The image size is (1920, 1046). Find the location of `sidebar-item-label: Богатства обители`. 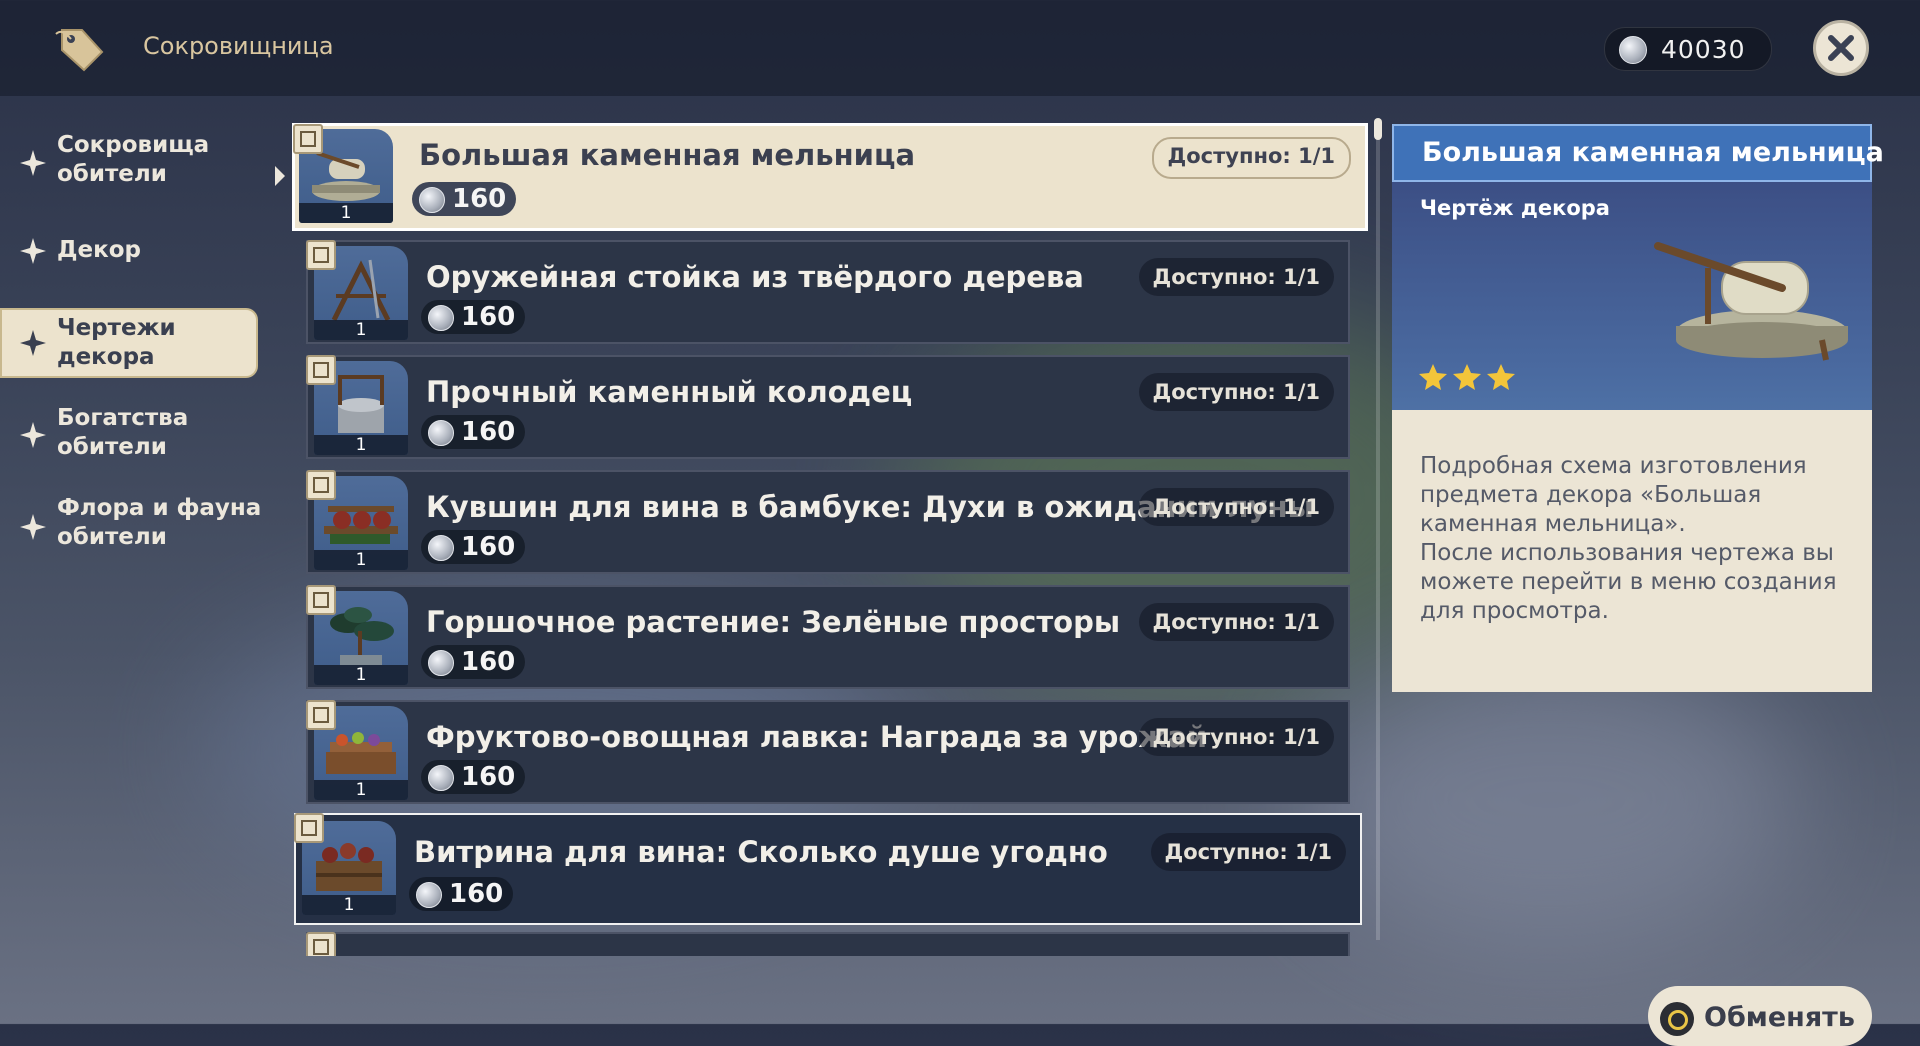

sidebar-item-label: Богатства обители is located at coordinates (123, 432).